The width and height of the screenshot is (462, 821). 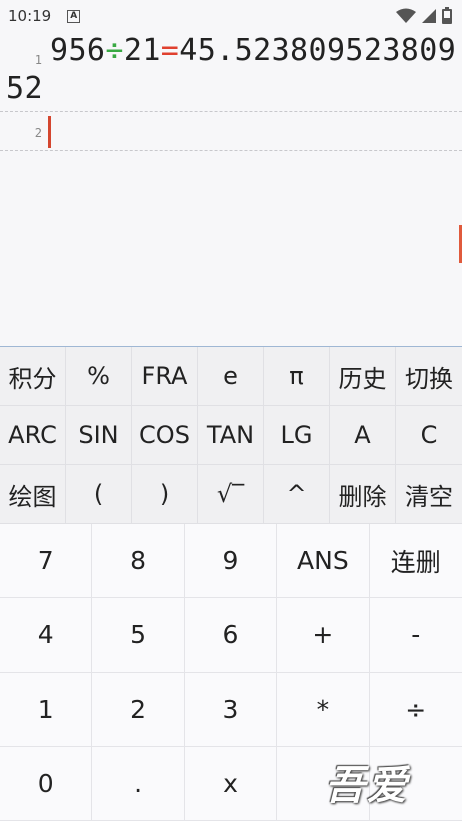 I want to click on digit-9-key: 9, so click(x=231, y=561).